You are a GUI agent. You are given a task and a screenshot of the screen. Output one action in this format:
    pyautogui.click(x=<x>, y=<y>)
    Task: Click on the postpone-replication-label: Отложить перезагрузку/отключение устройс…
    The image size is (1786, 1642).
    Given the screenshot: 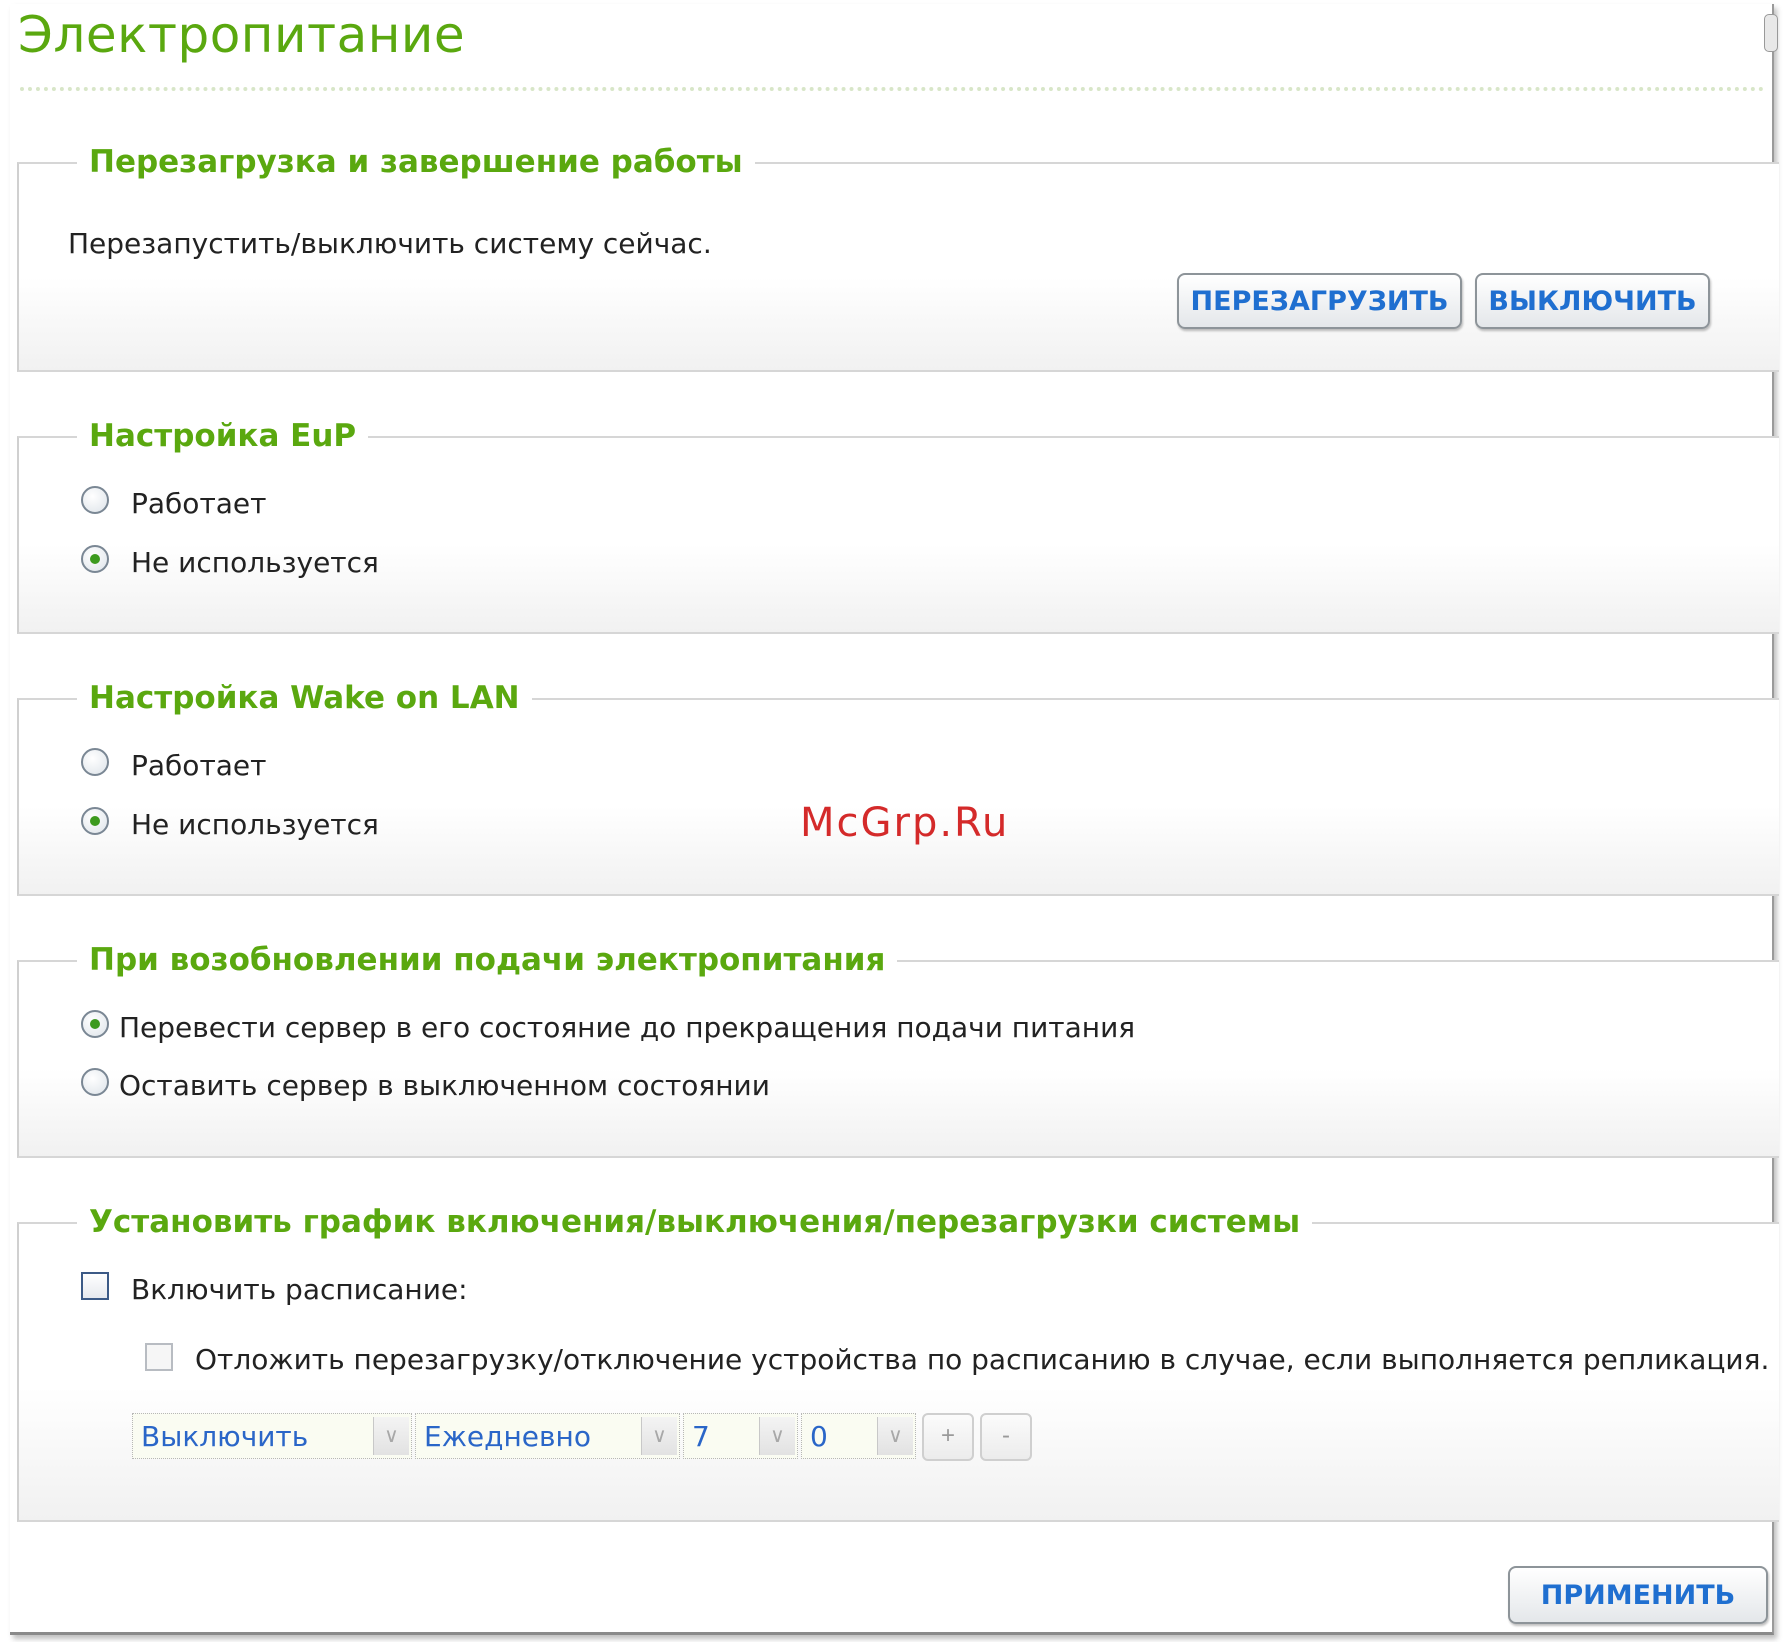 What is the action you would take?
    pyautogui.click(x=982, y=1359)
    